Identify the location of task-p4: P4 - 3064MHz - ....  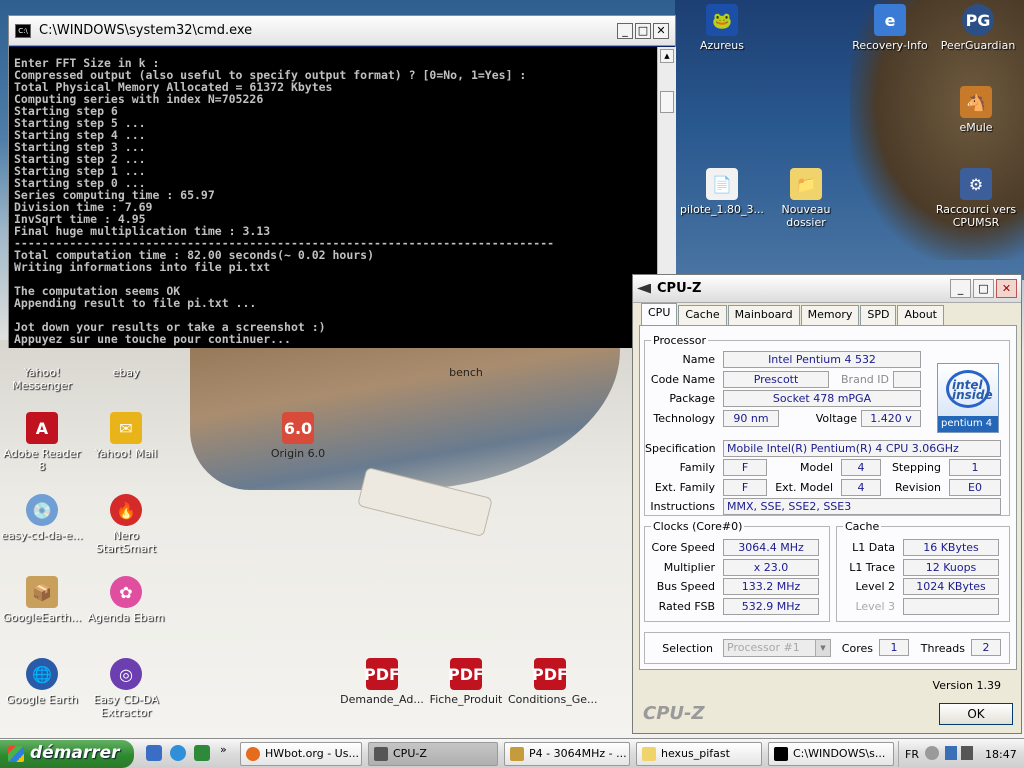
(567, 754).